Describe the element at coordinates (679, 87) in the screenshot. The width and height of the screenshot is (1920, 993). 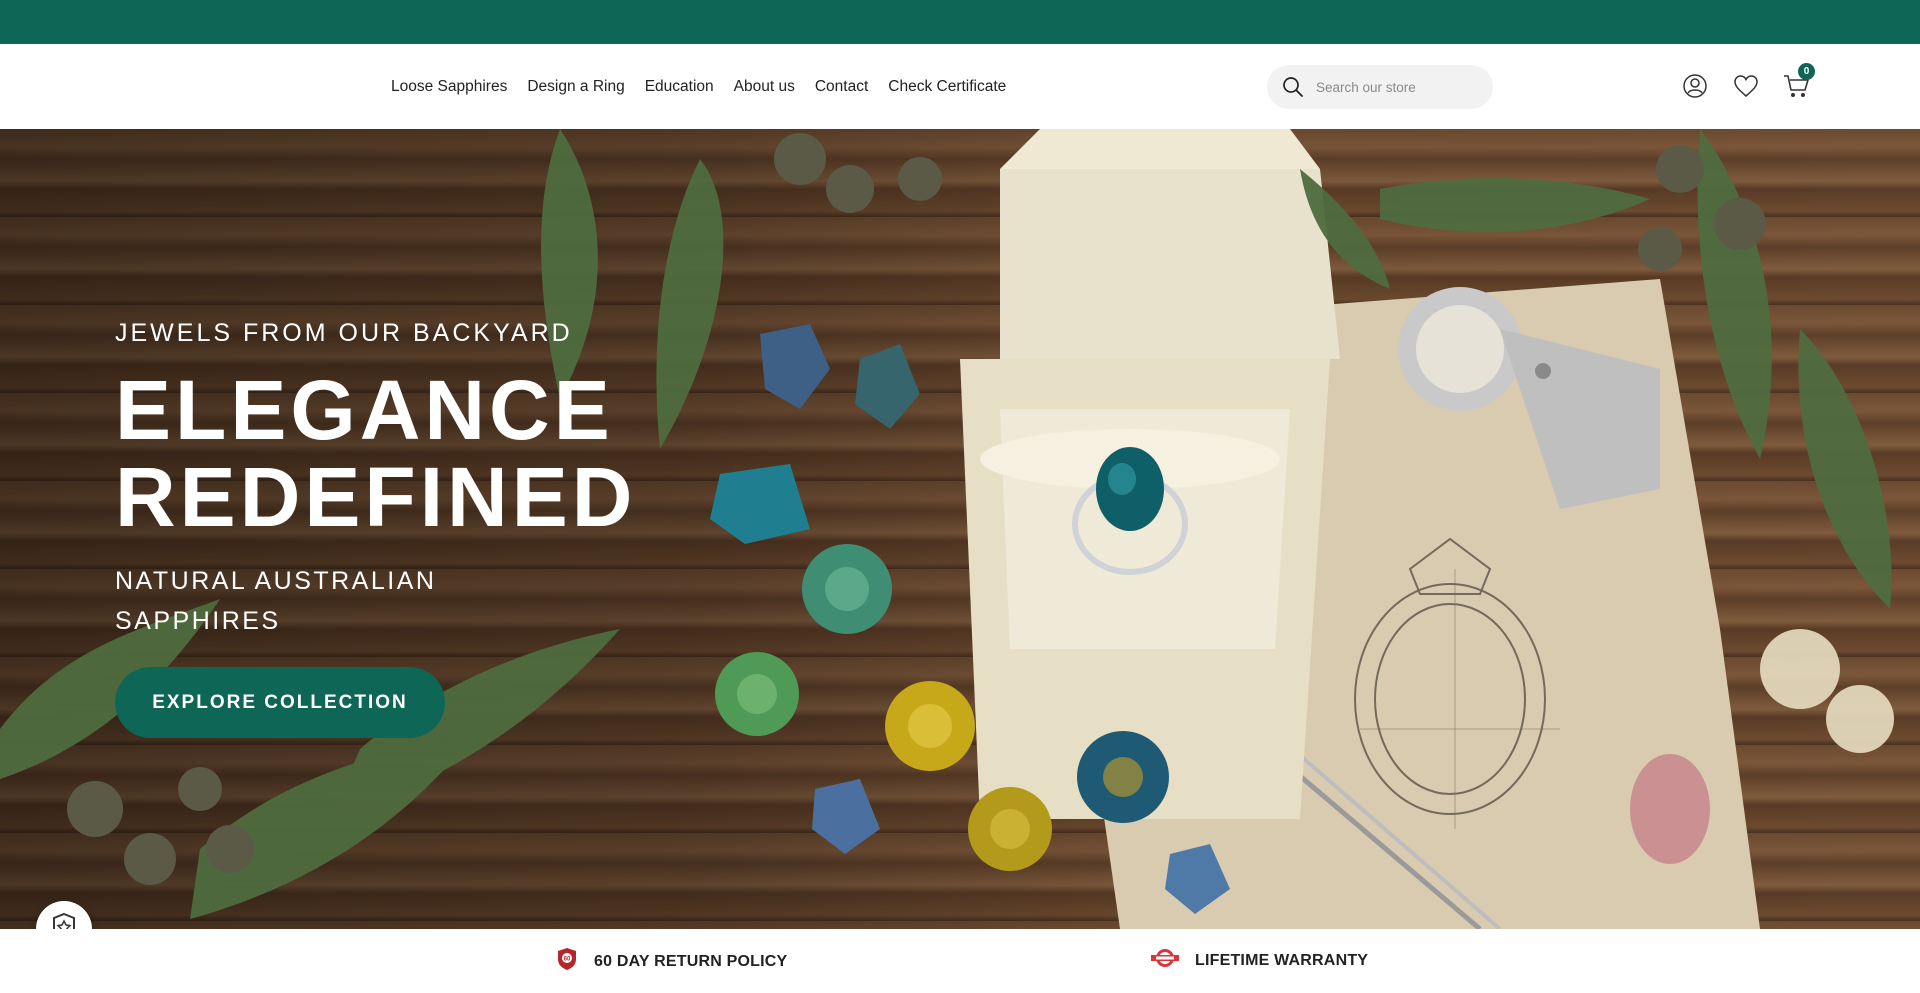
I see `nav-education: Education` at that location.